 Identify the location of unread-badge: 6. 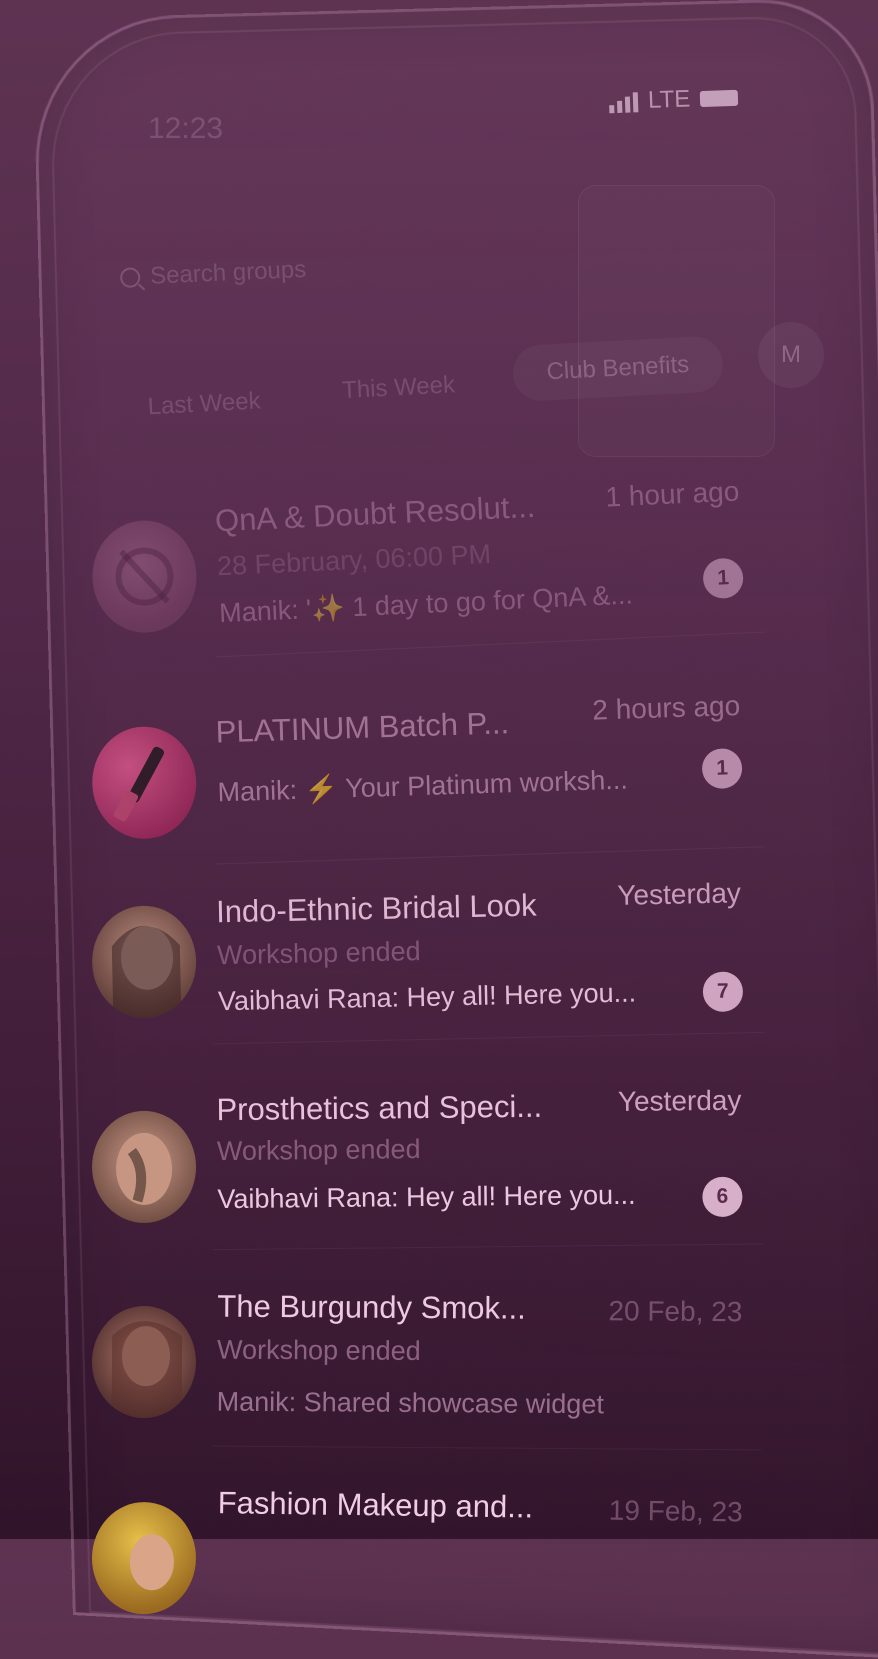
(722, 1197).